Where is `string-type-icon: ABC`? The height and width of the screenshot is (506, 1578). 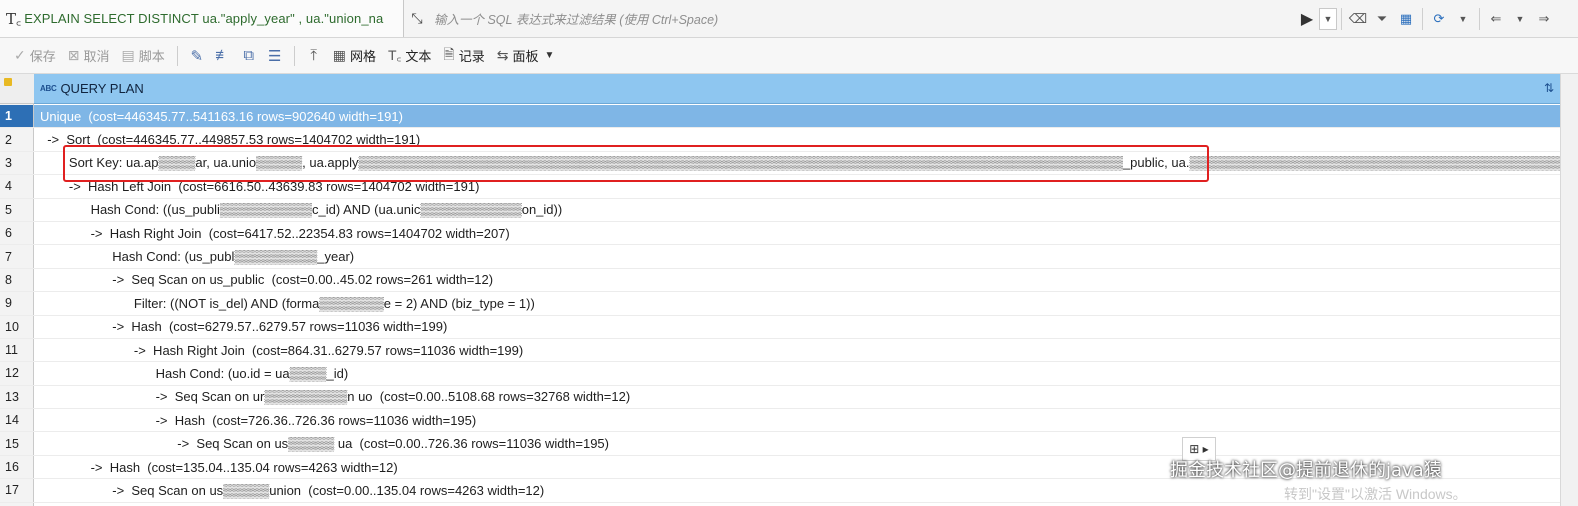
string-type-icon: ABC is located at coordinates (48, 88).